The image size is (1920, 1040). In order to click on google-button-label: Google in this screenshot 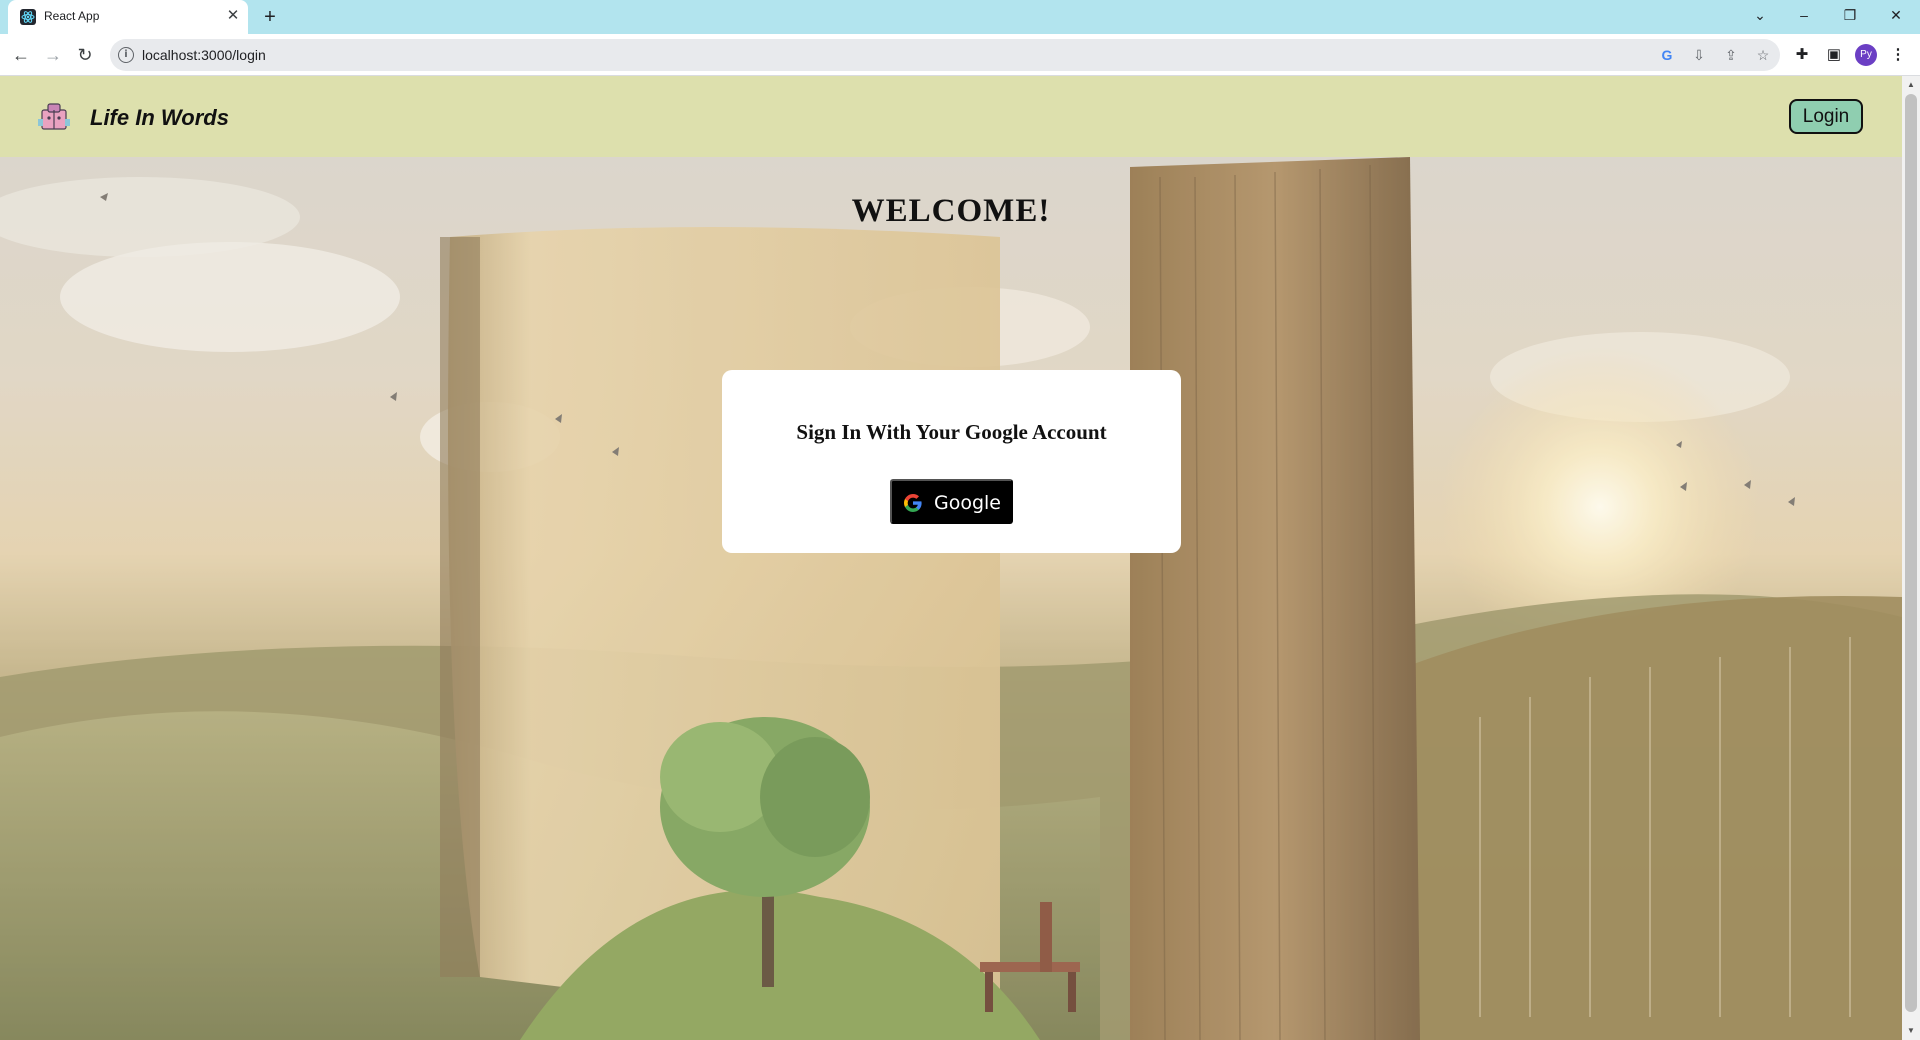, I will do `click(968, 503)`.